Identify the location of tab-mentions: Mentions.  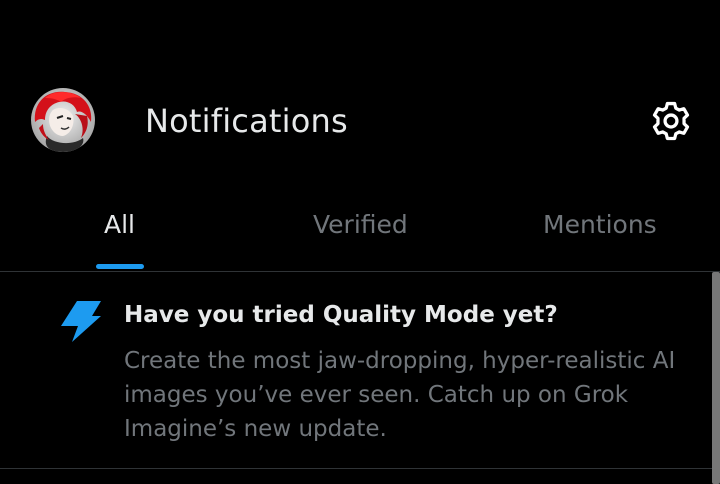
(600, 225).